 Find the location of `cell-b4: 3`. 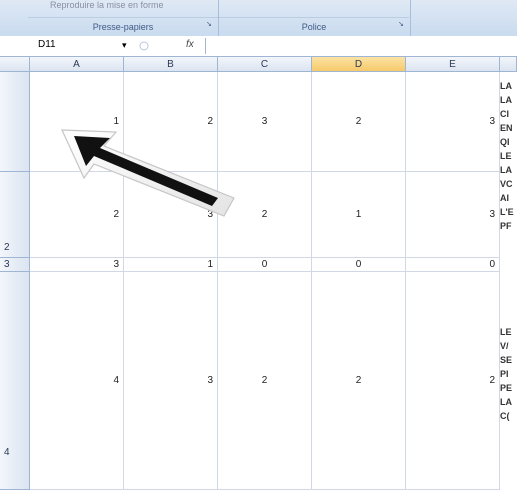

cell-b4: 3 is located at coordinates (171, 381).